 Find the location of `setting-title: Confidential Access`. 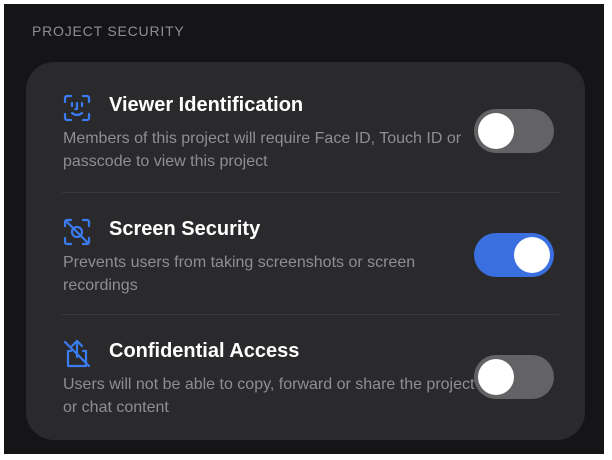

setting-title: Confidential Access is located at coordinates (204, 351).